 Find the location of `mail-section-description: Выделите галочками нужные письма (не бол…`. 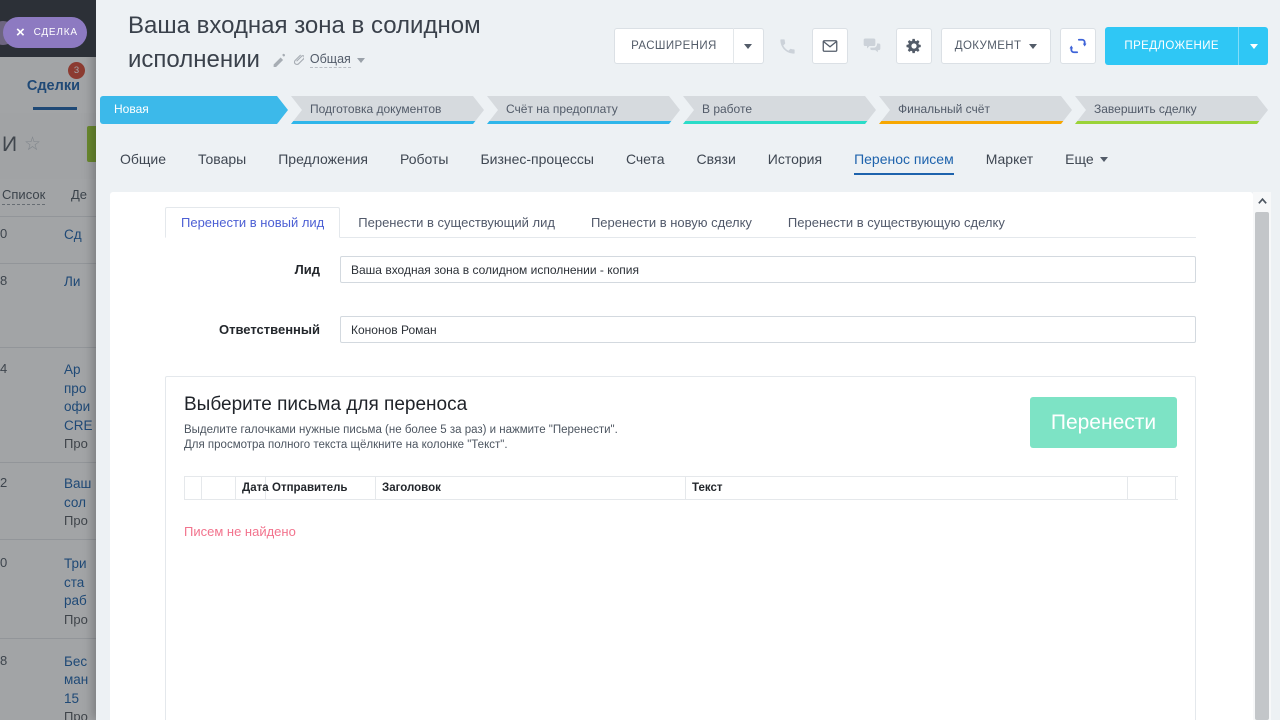

mail-section-description: Выделите галочками нужные письма (не бол… is located at coordinates (401, 437).